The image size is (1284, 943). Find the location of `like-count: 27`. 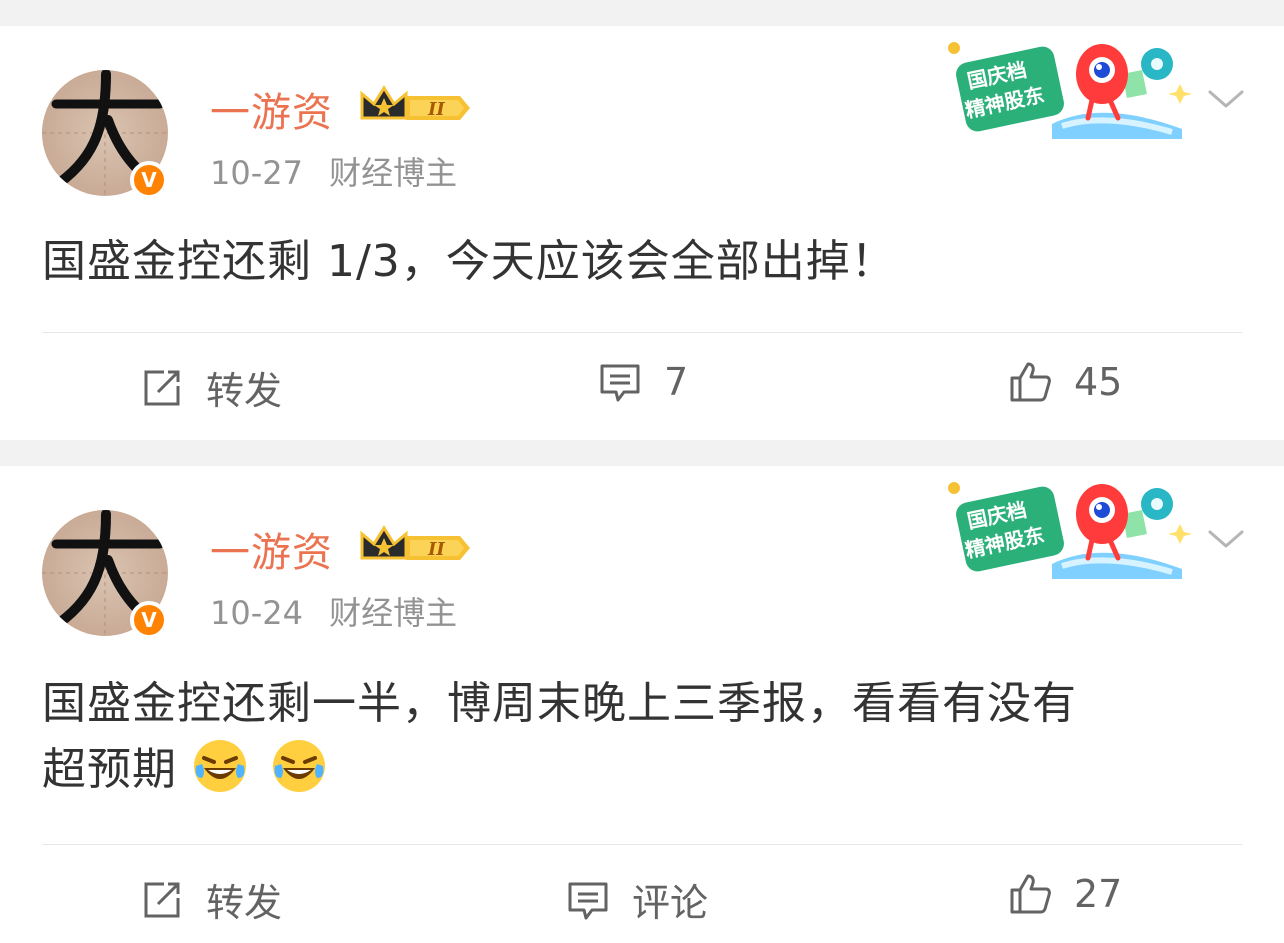

like-count: 27 is located at coordinates (1098, 894).